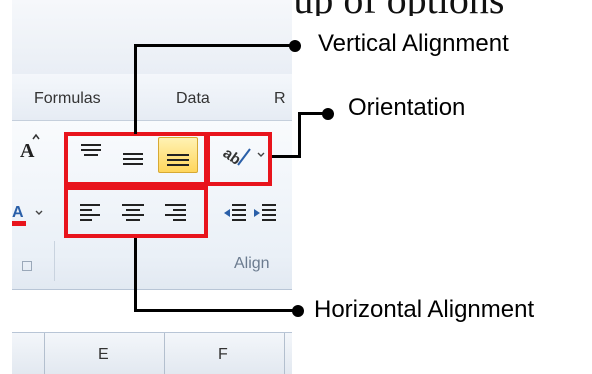 This screenshot has width=592, height=374. What do you see at coordinates (136, 212) in the screenshot?
I see `horizontal-alignment-highlight` at bounding box center [136, 212].